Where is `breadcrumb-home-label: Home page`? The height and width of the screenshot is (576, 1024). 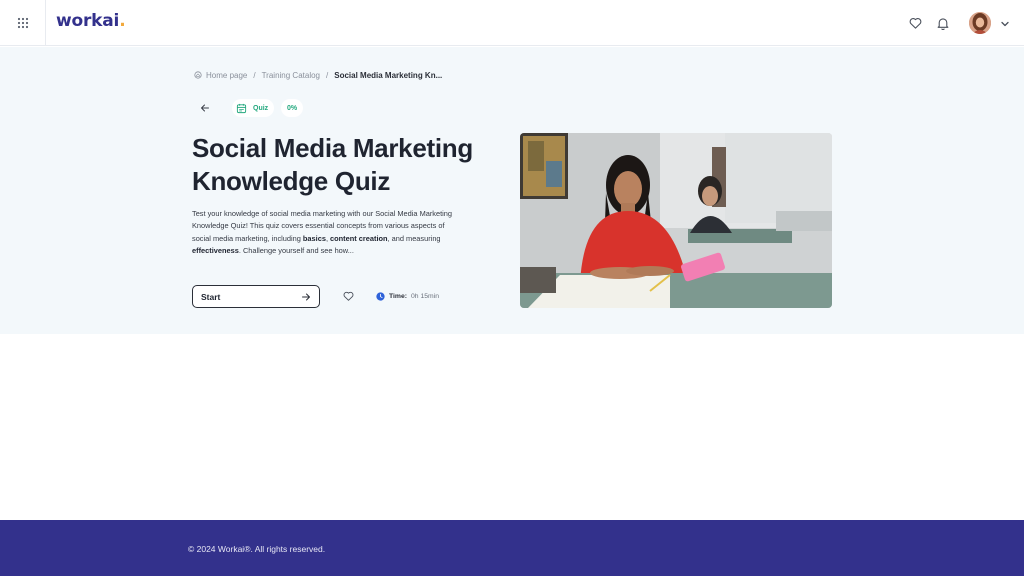 breadcrumb-home-label: Home page is located at coordinates (227, 75).